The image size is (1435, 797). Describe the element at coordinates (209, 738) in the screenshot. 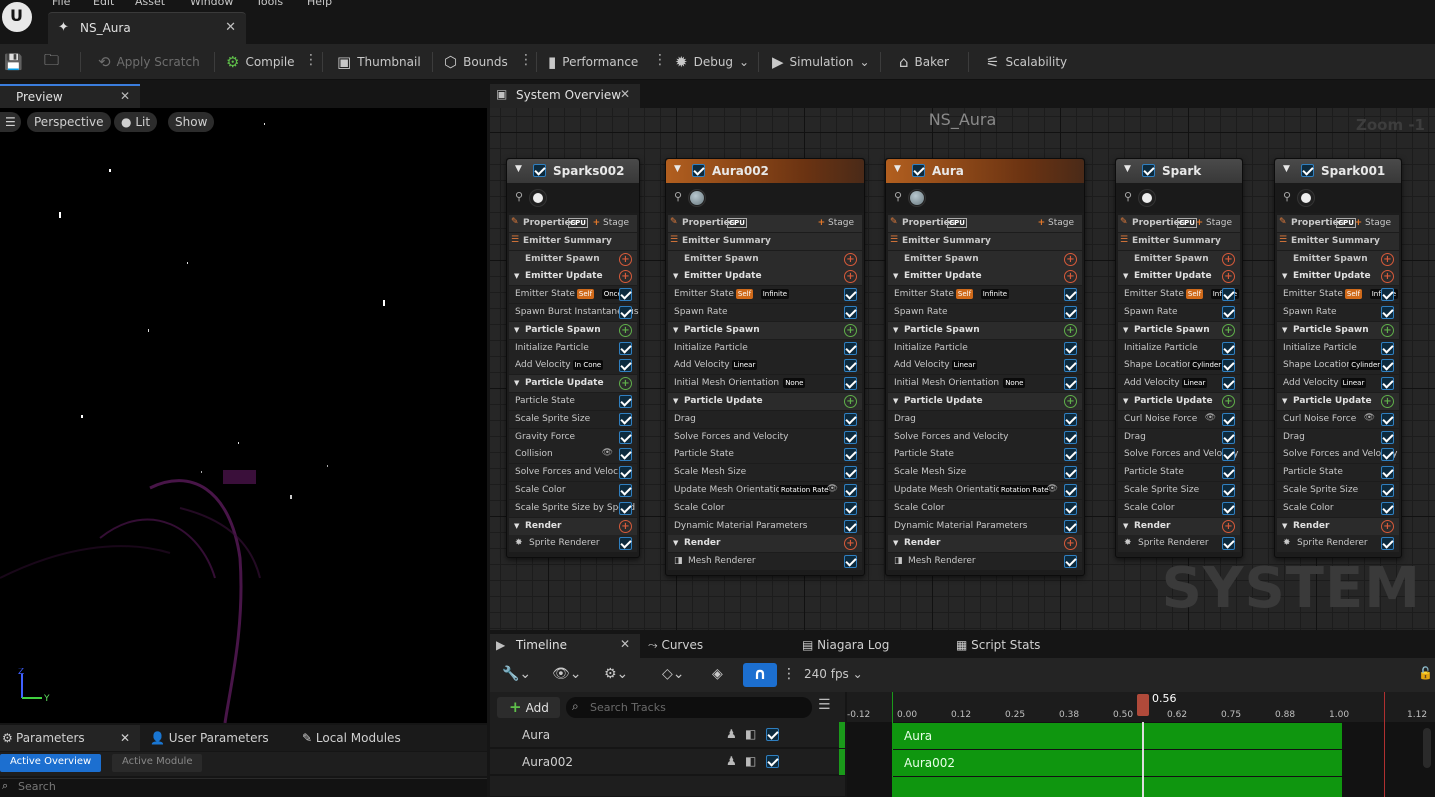

I see `tab-user-parameters: 👤 User Parameters` at that location.